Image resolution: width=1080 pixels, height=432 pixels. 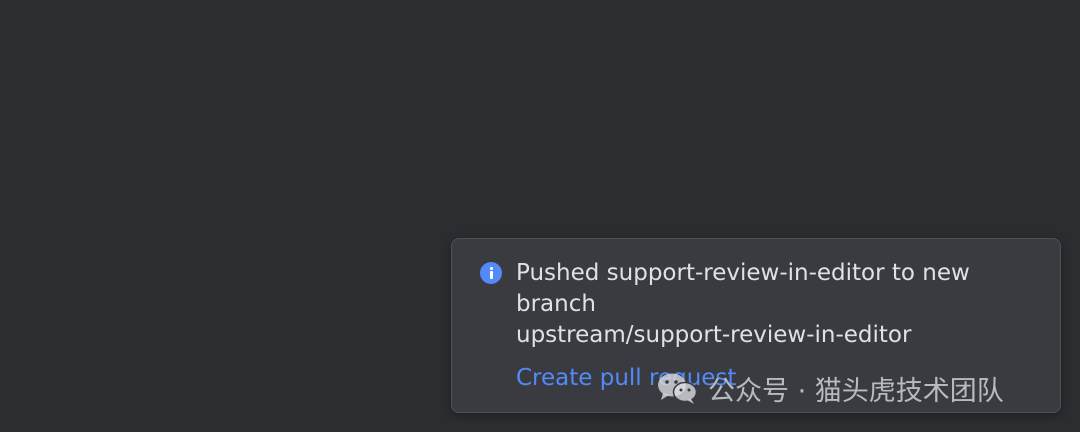 What do you see at coordinates (491, 273) in the screenshot?
I see `info-icon` at bounding box center [491, 273].